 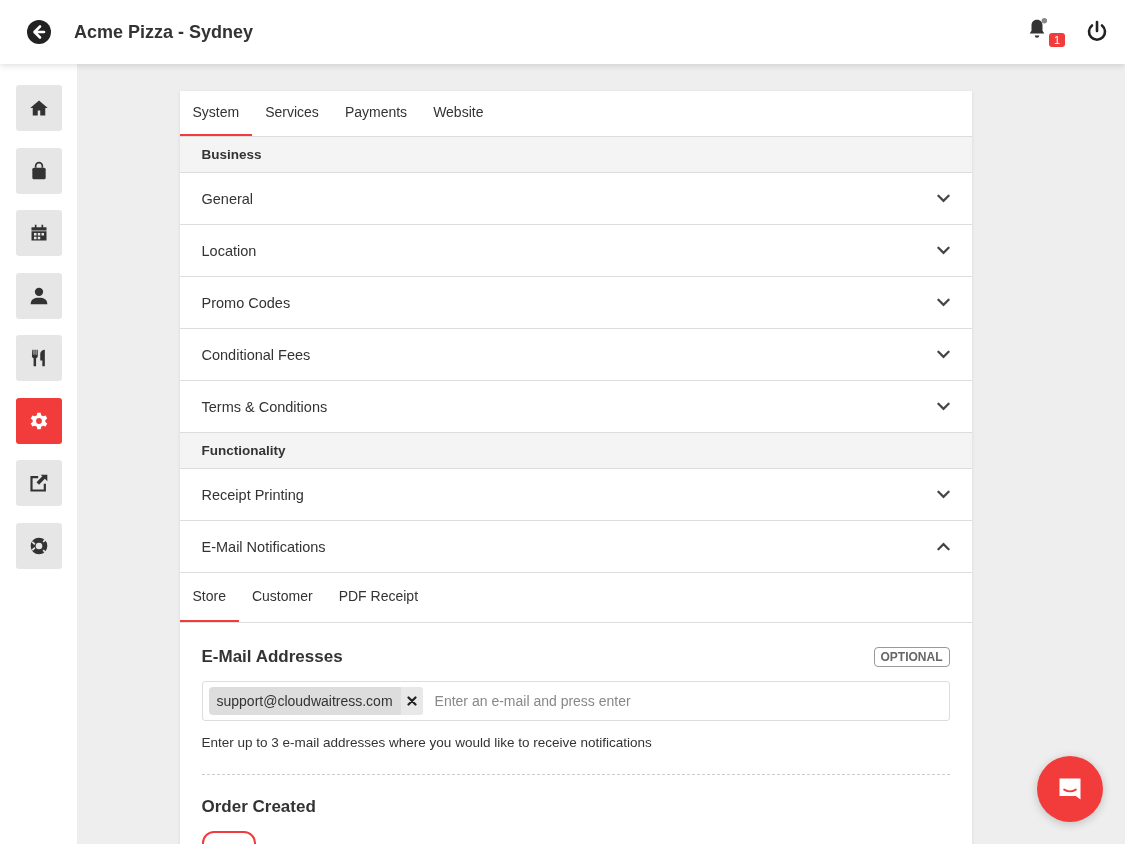 I want to click on lifebuoy-nav-button, so click(x=38, y=545).